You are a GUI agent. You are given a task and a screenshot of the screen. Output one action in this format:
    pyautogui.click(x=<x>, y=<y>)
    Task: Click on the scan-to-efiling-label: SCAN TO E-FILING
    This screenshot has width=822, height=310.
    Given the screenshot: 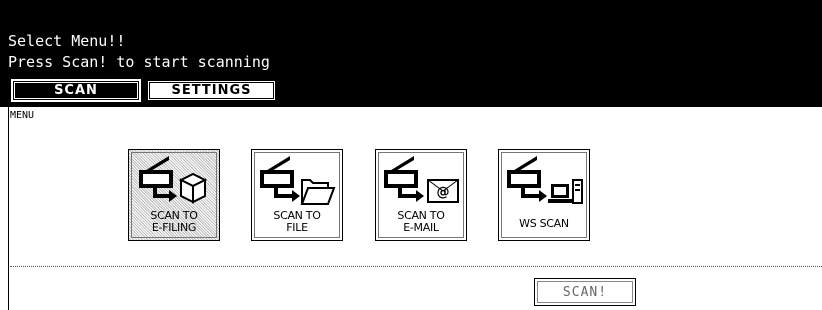 What is the action you would take?
    pyautogui.click(x=174, y=221)
    